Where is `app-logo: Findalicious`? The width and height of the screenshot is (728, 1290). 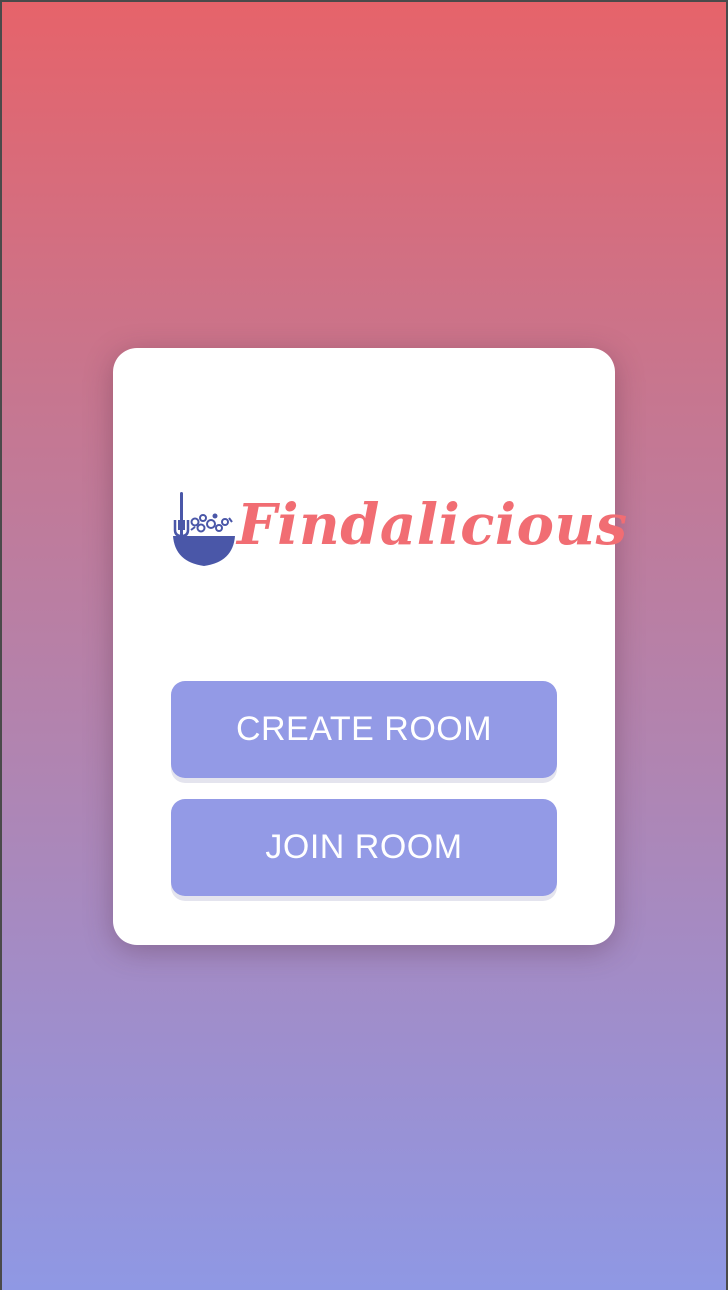 app-logo: Findalicious is located at coordinates (399, 534).